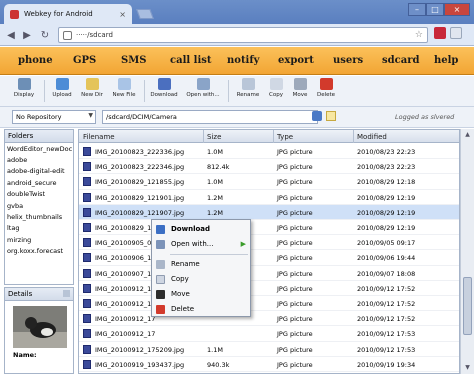 Image resolution: width=474 pixels, height=374 pixels. I want to click on folder-item: WordEditor_newDoc, so click(39, 148).